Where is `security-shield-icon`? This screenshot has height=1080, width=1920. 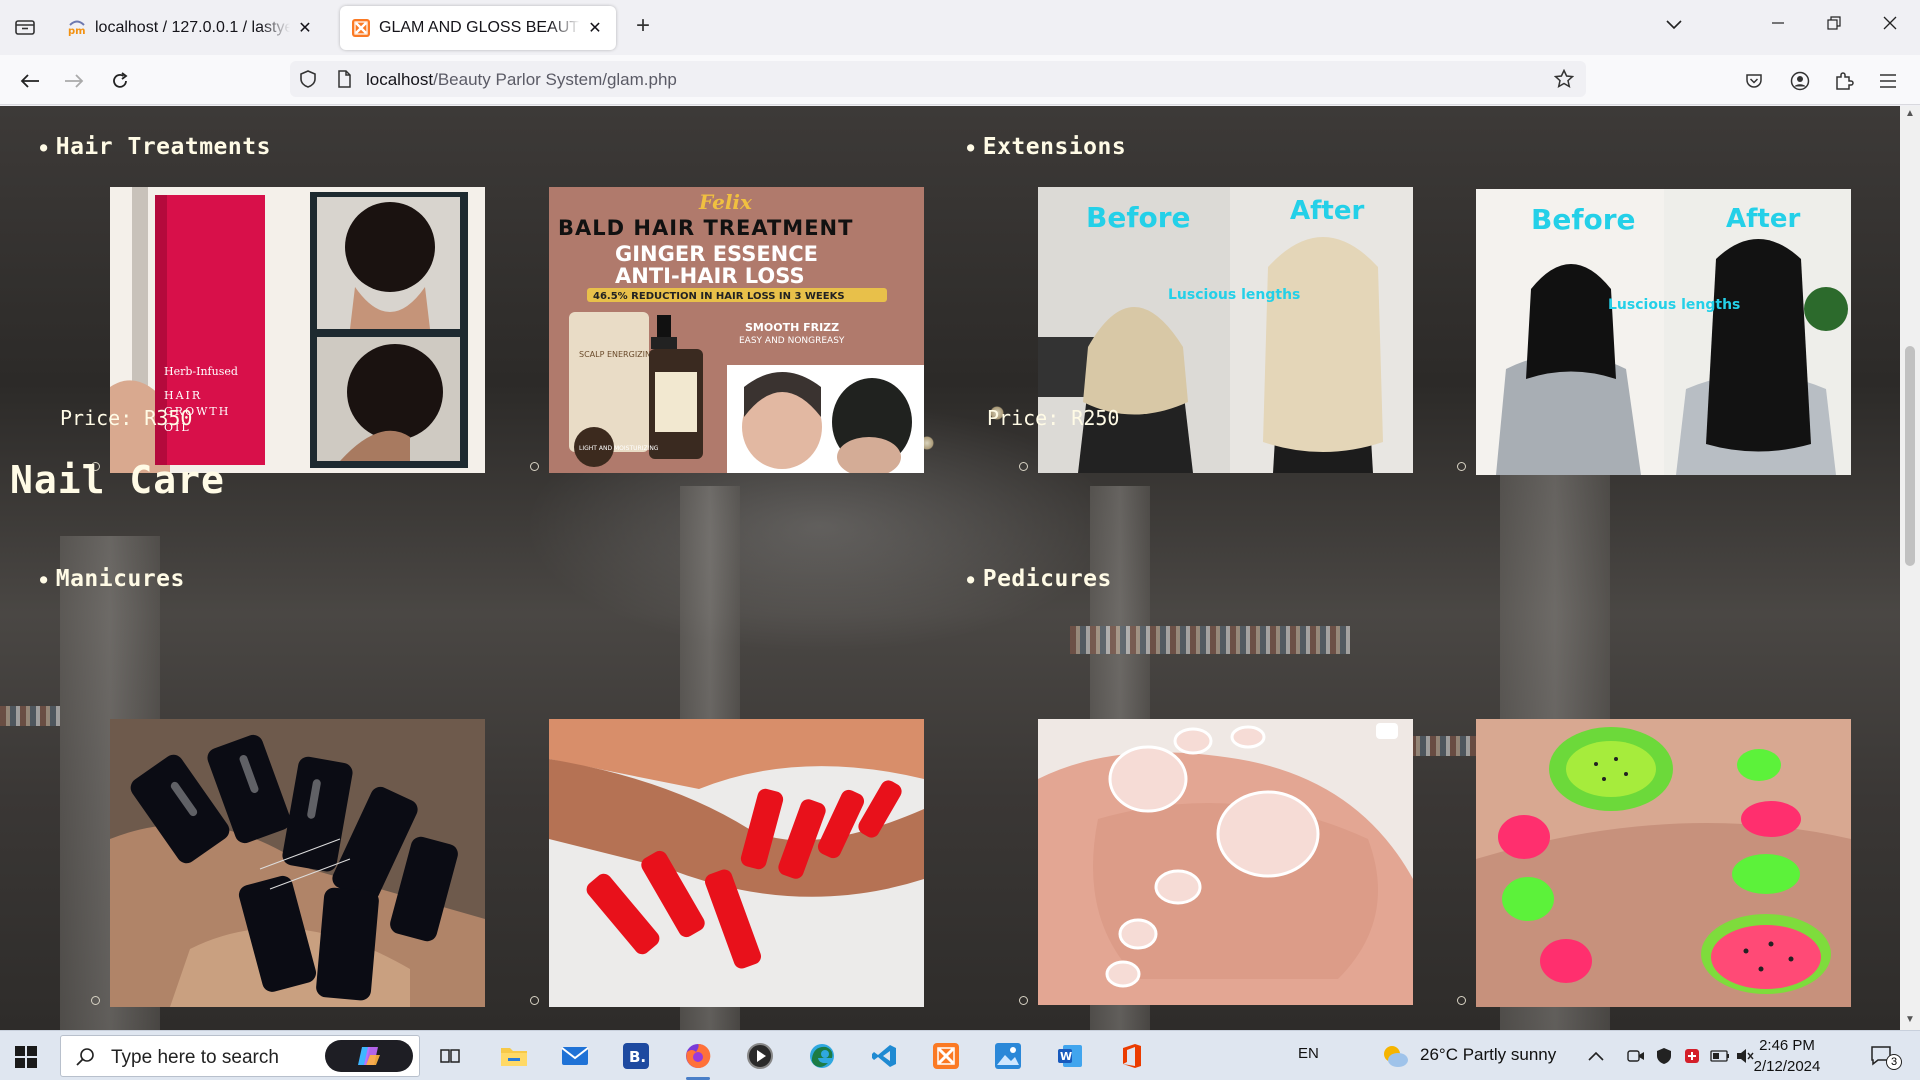
security-shield-icon is located at coordinates (1664, 1056).